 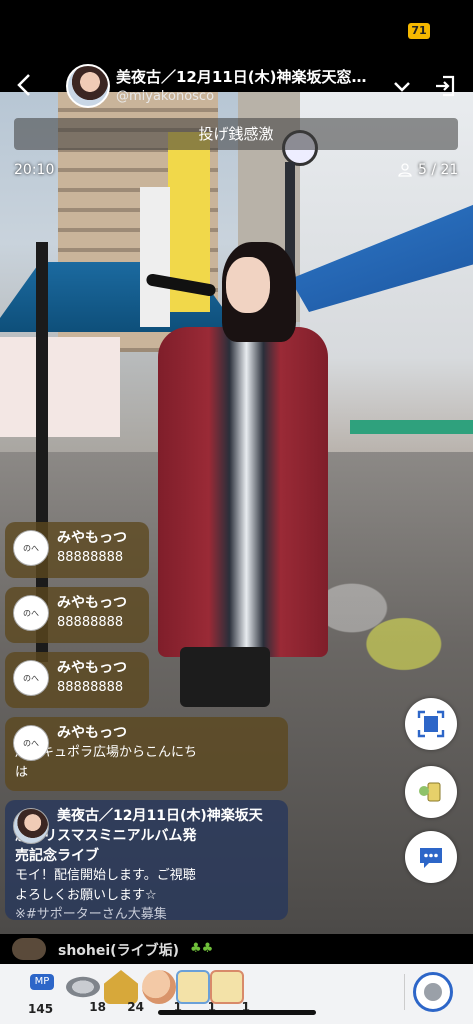 What do you see at coordinates (105, 875) in the screenshot?
I see `broadcaster-text-line1: モイ！配信開始します。ご視聴` at bounding box center [105, 875].